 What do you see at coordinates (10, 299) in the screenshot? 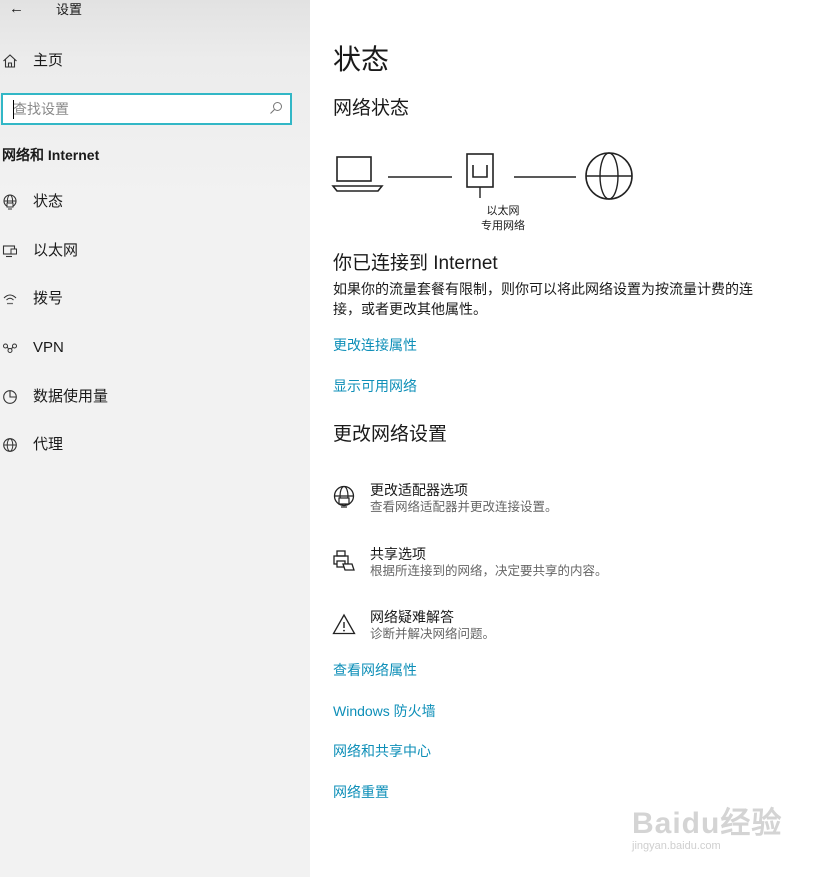
I see `dialup-icon` at bounding box center [10, 299].